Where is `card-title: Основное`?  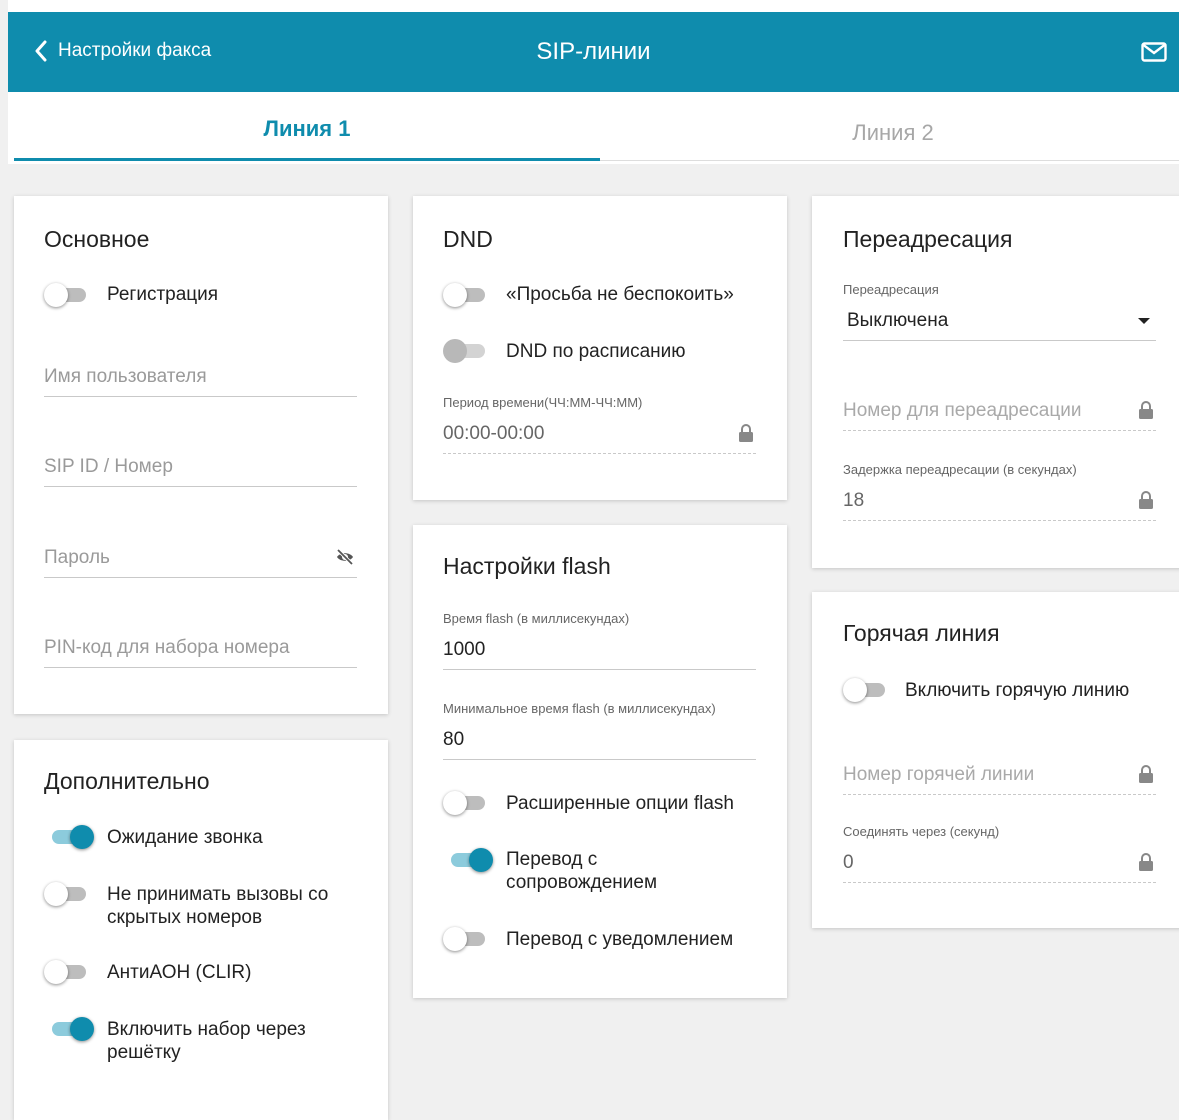 card-title: Основное is located at coordinates (97, 239).